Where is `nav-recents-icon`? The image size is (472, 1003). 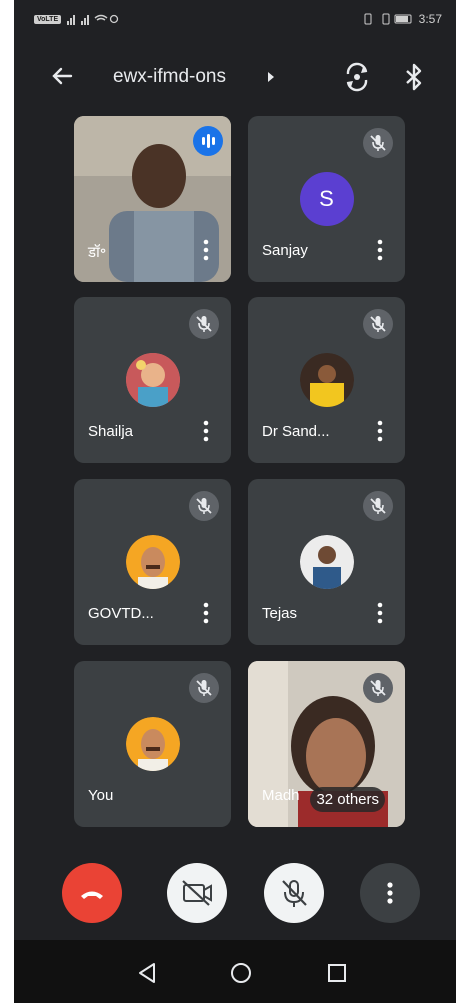 nav-recents-icon is located at coordinates (337, 973).